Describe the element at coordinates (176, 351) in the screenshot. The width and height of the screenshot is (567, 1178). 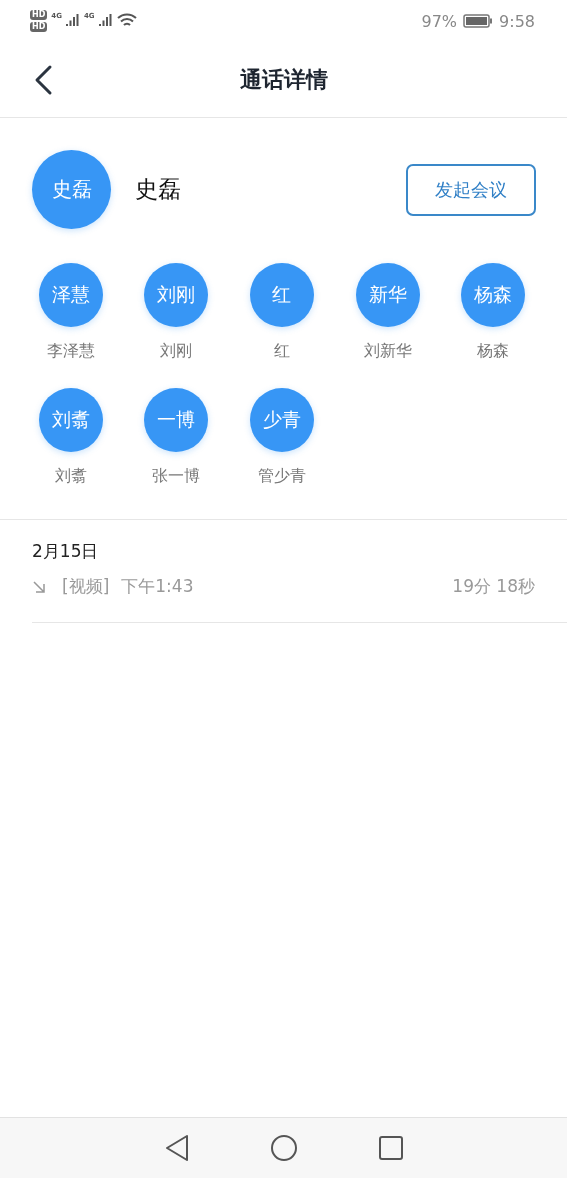
I see `participant-name: 刘刚` at that location.